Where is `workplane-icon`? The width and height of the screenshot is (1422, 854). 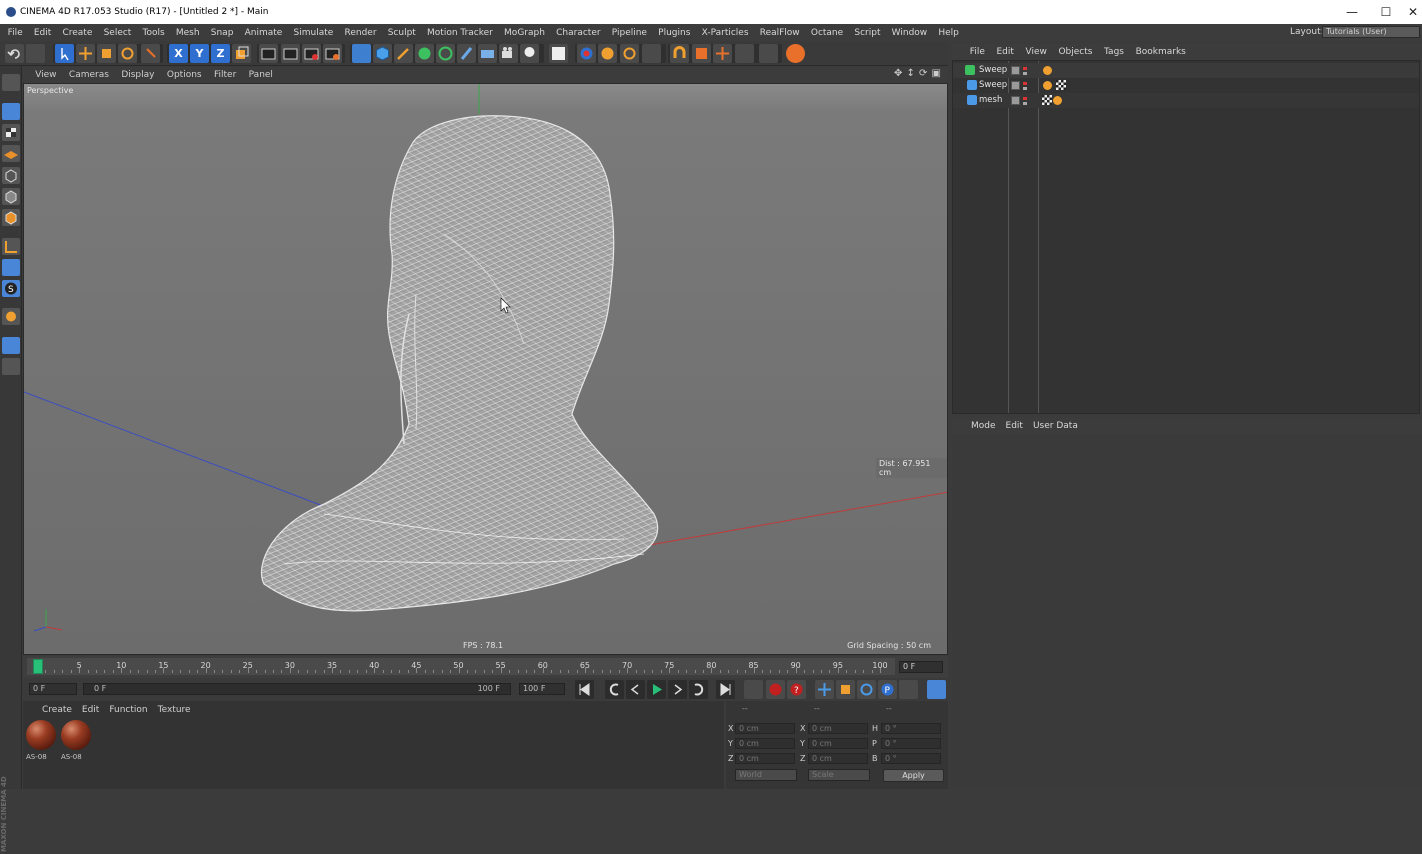
workplane-icon is located at coordinates (701, 53).